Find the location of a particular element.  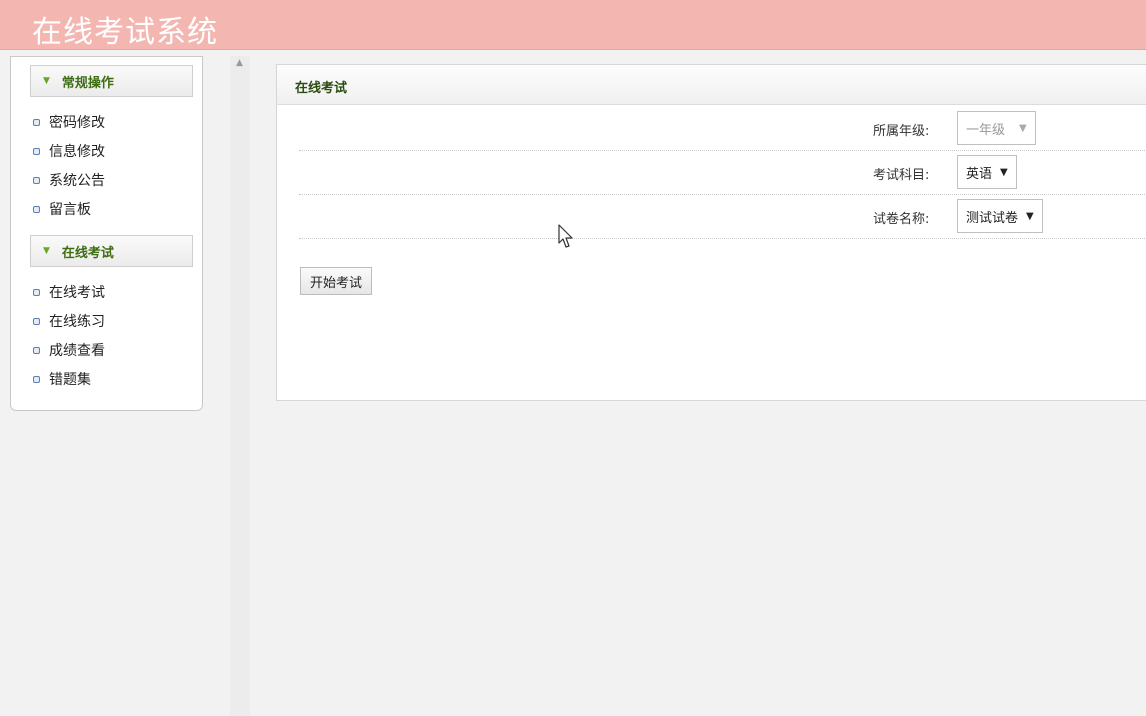

sidebar-item-mistakes: 错题集 is located at coordinates (62, 379).